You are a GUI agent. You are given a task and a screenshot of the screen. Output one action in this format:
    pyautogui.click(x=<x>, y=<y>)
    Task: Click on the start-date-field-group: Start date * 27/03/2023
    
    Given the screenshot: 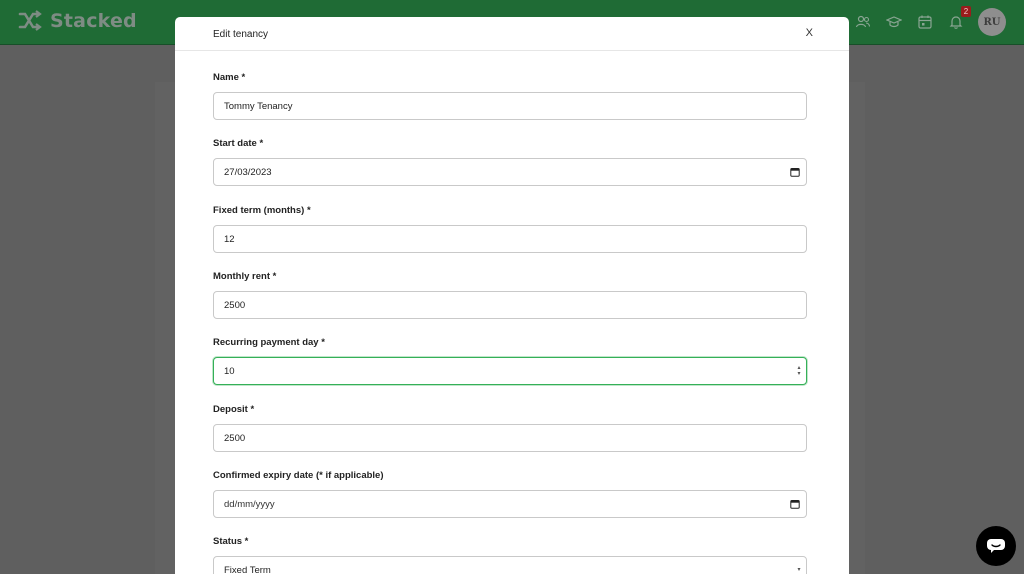 What is the action you would take?
    pyautogui.click(x=510, y=161)
    